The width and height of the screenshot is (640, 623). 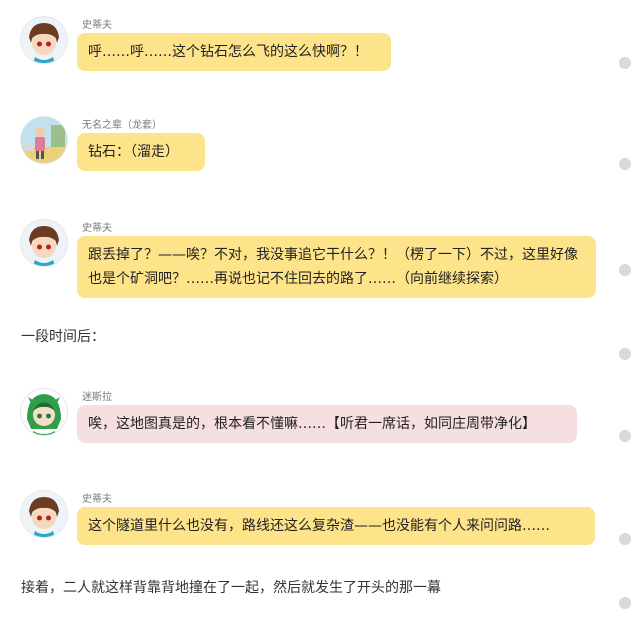 I want to click on narration-text: 接着，二人就这样背靠背地撞在了一起，然后就发生了开头的那一幕, so click(x=231, y=588).